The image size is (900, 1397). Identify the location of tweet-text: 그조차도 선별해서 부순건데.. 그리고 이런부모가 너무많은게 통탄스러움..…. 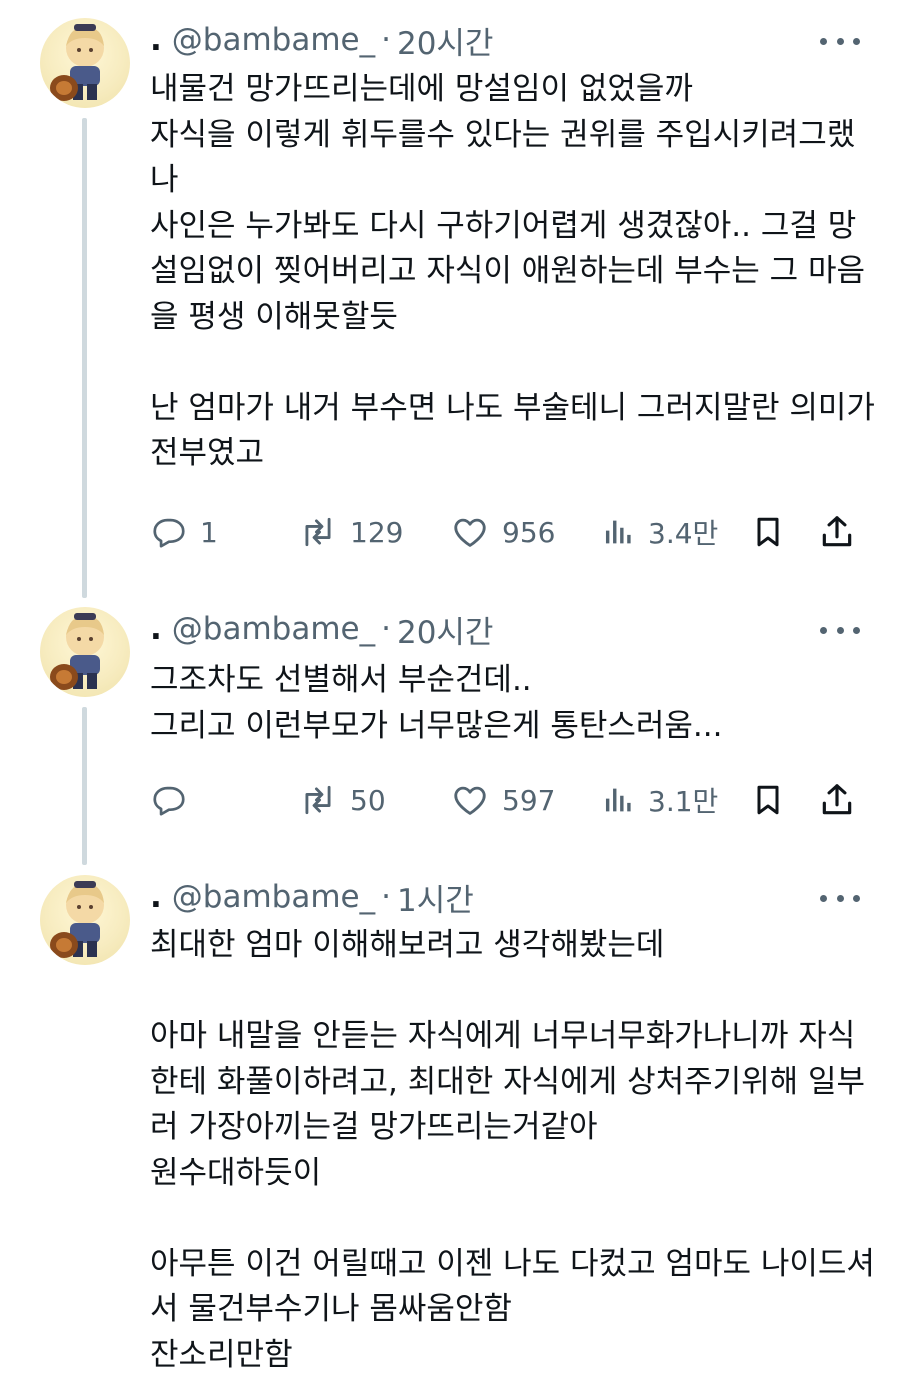
(436, 703).